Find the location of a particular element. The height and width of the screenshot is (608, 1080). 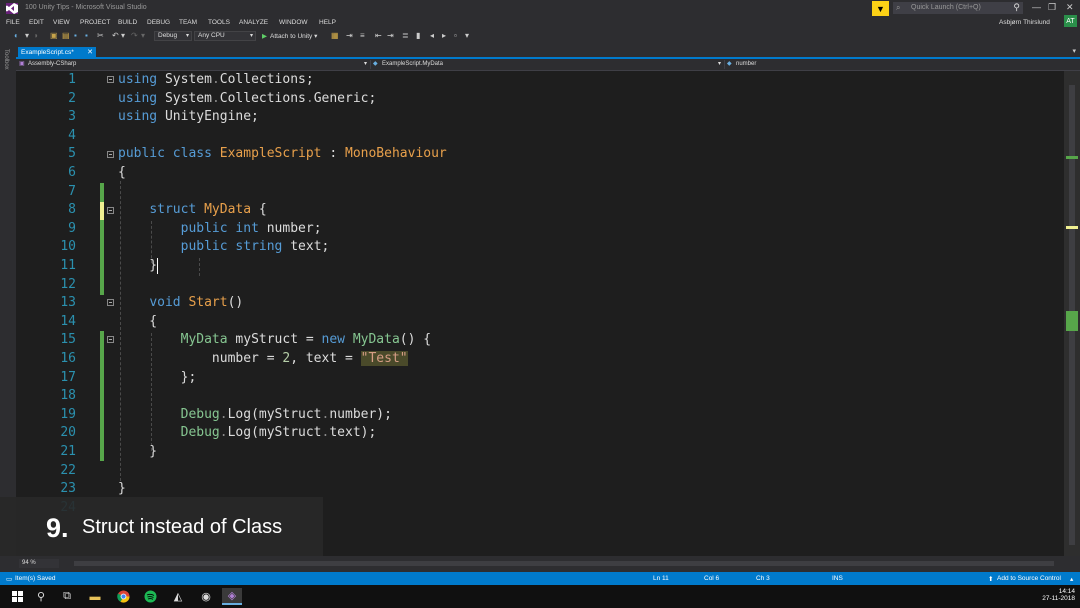

task-view-icon: ⧉ is located at coordinates (67, 596).